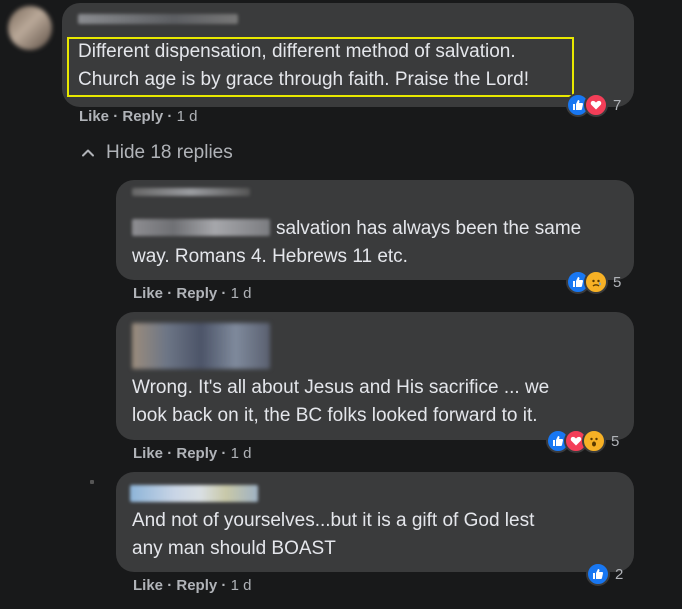 The image size is (682, 609). Describe the element at coordinates (270, 256) in the screenshot. I see `comment-text-line: way. Romans 4. Hebrews 11 etc.` at that location.